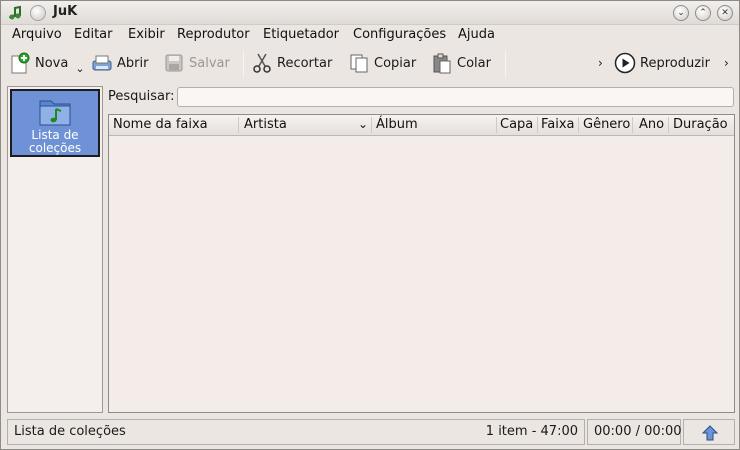 The image size is (740, 450). What do you see at coordinates (395, 63) in the screenshot?
I see `copy-button-label: Copiar` at bounding box center [395, 63].